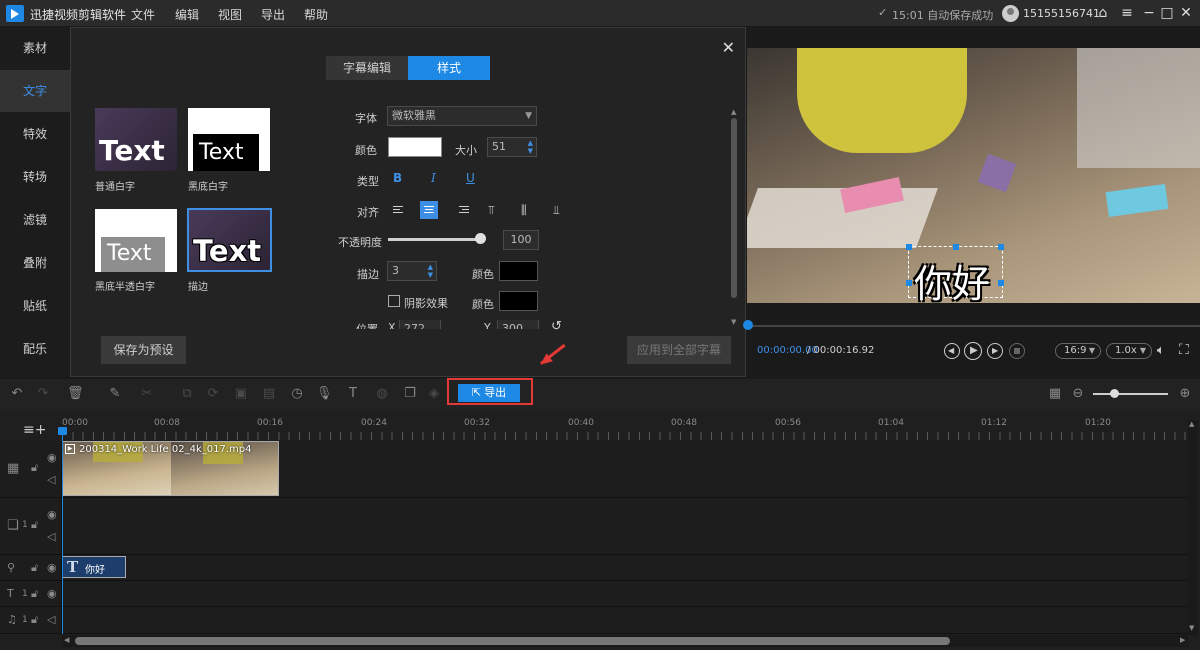  Describe the element at coordinates (94, 567) in the screenshot. I see `text-clip: T 你好` at that location.